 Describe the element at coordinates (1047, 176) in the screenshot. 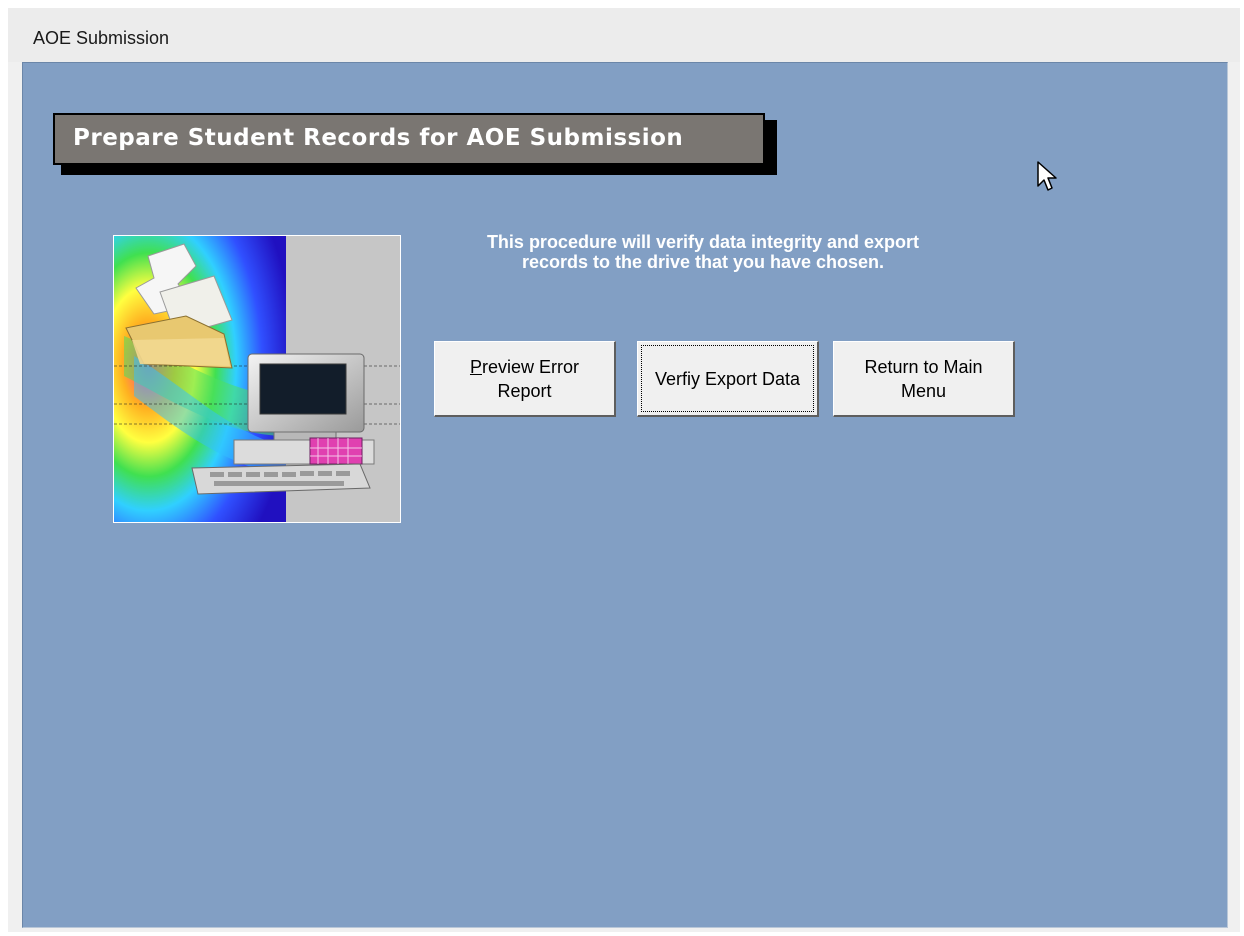

I see `mouse-pointer-icon` at that location.